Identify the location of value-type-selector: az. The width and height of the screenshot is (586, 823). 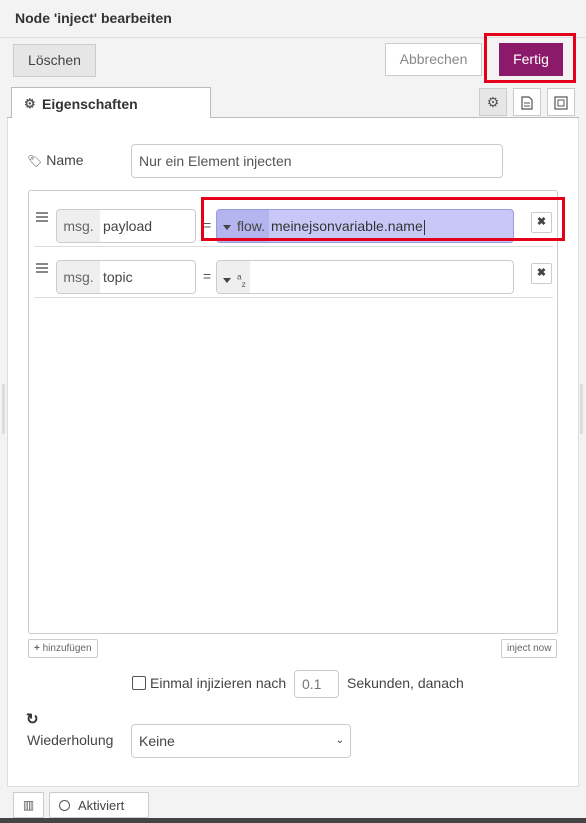
(233, 277).